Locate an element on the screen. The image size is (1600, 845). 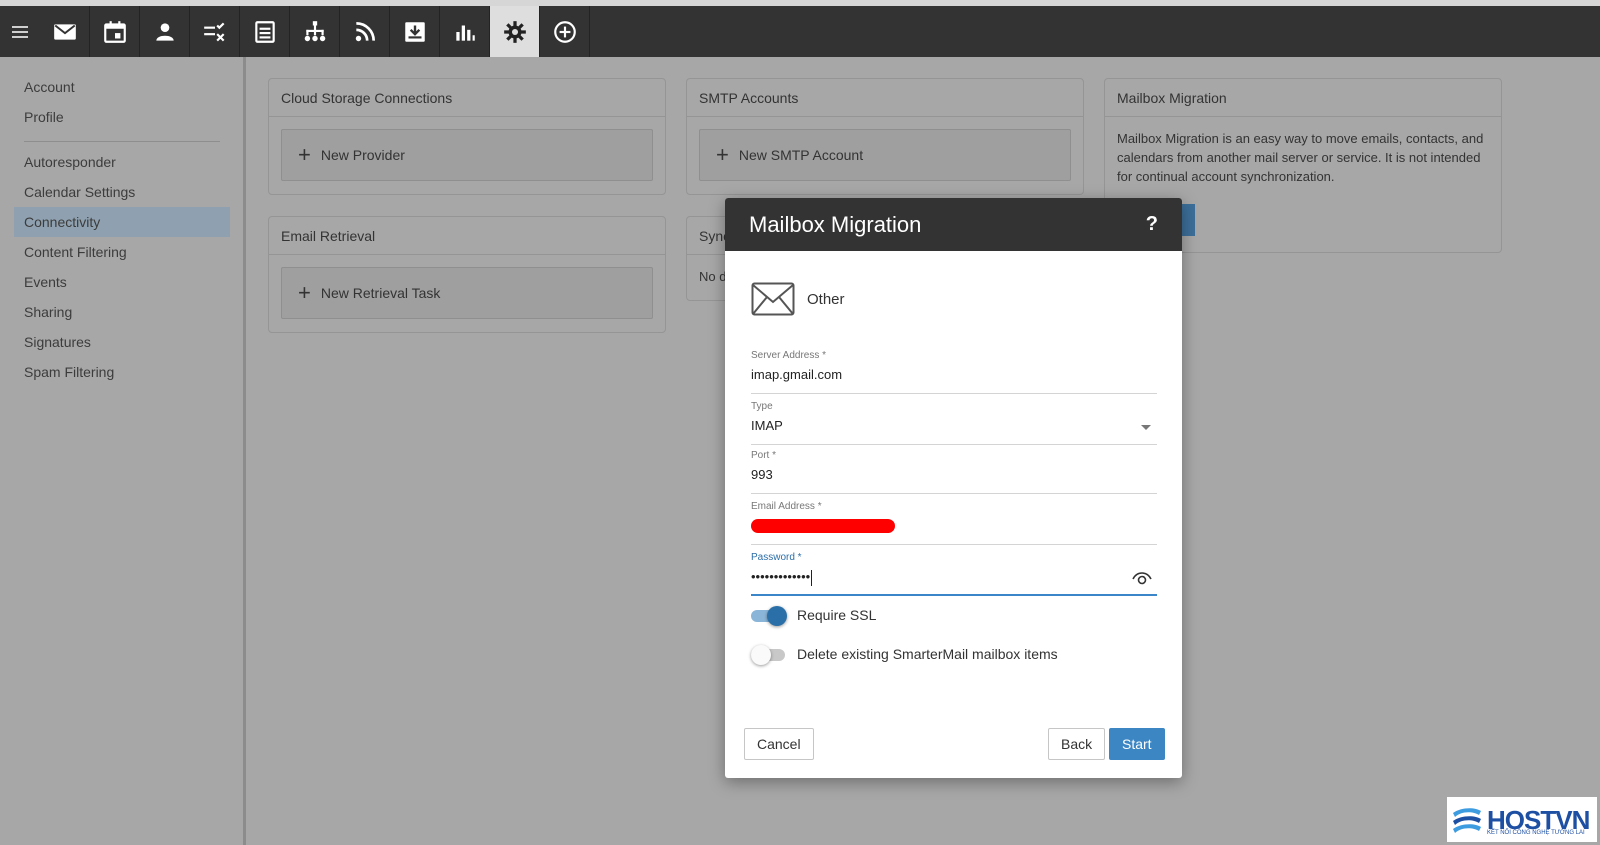
card-title: Mailbox Migration is located at coordinates (1303, 98).